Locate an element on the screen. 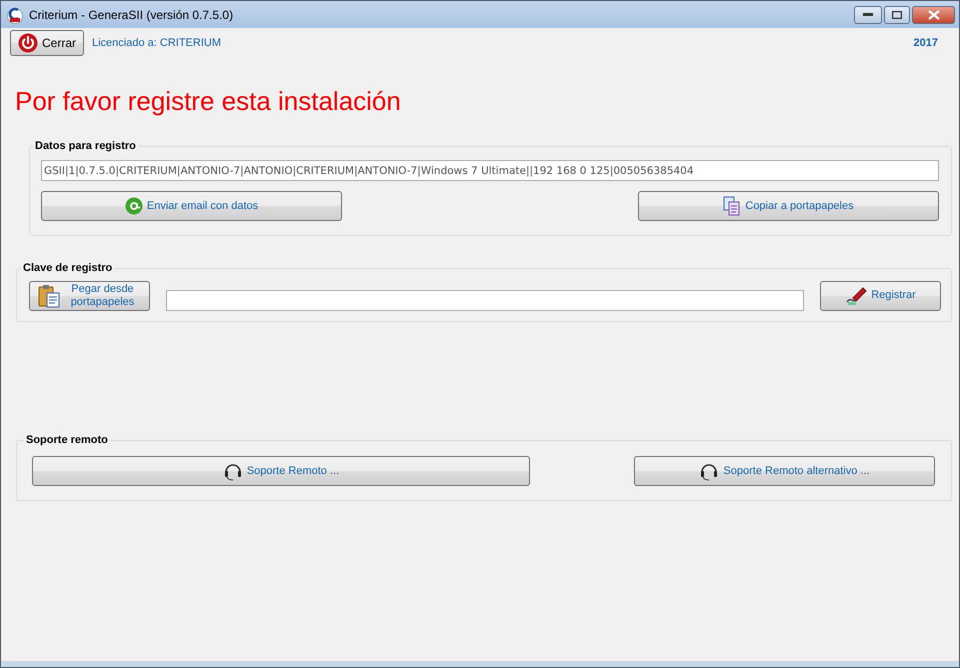 This screenshot has width=960, height=668. group-title: Soporte remoto is located at coordinates (67, 440).